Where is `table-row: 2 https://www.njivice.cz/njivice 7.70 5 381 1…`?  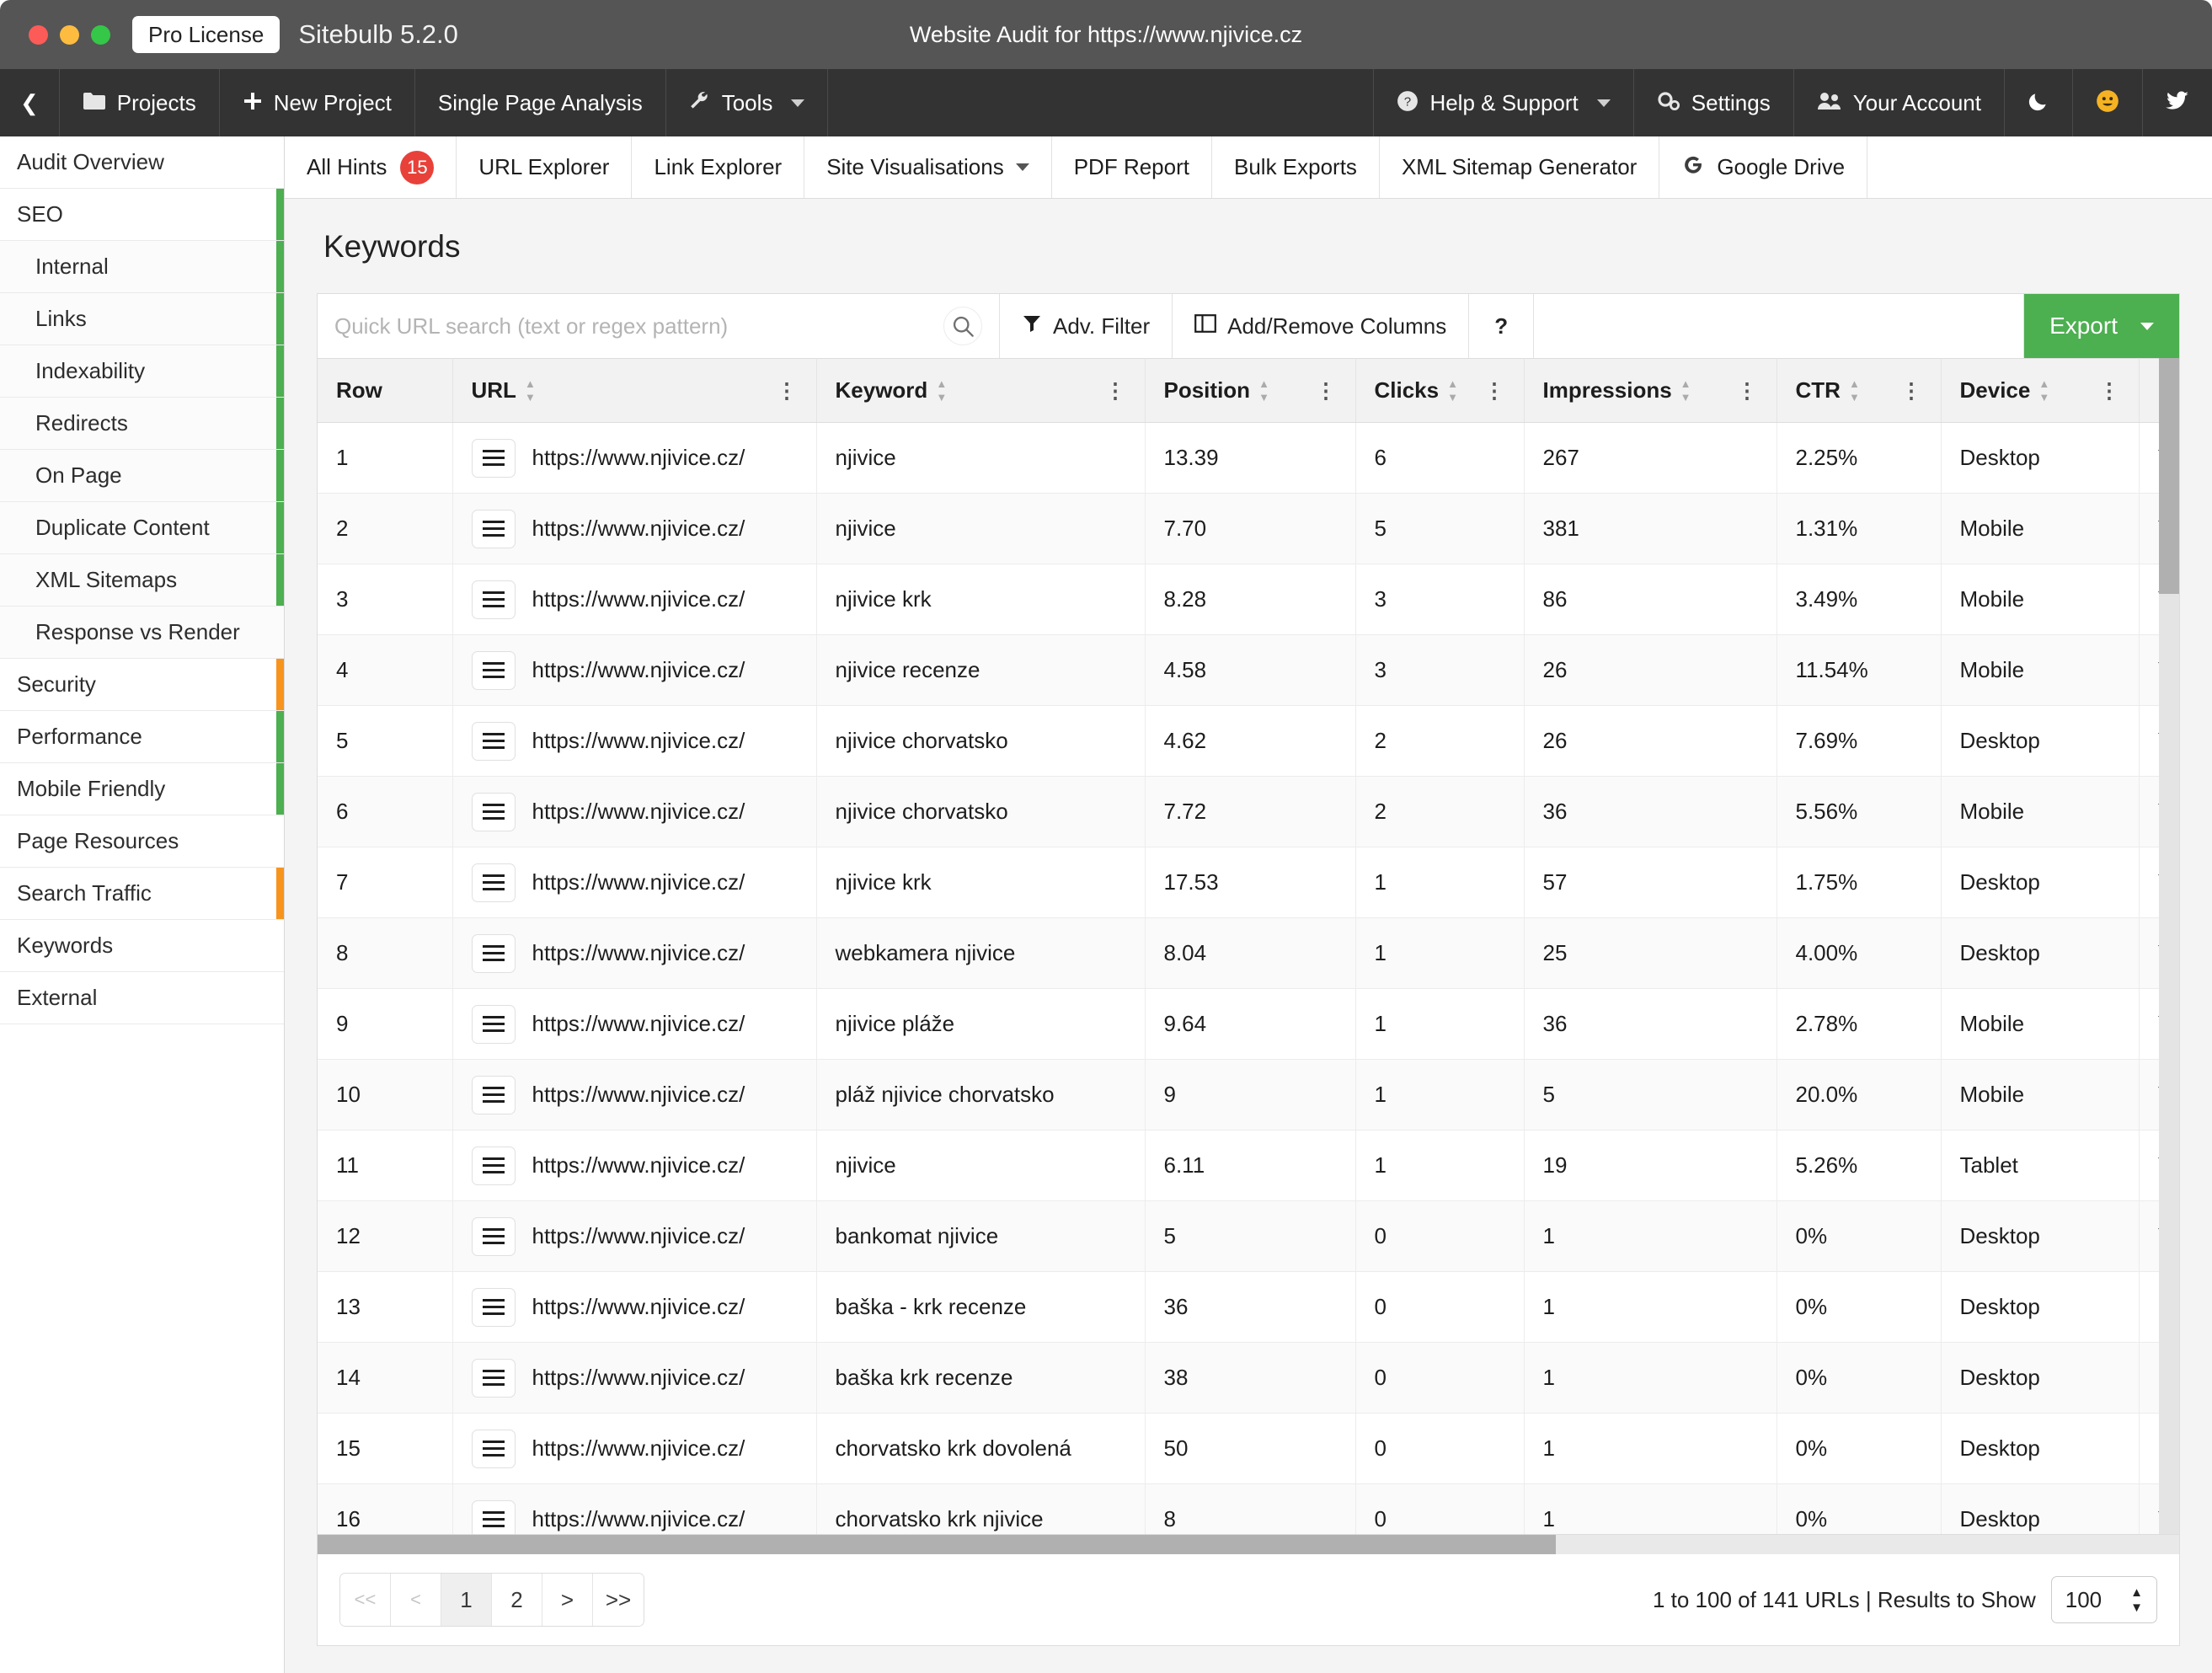 table-row: 2 https://www.njivice.cz/njivice 7.70 5 381 1… is located at coordinates (1248, 528).